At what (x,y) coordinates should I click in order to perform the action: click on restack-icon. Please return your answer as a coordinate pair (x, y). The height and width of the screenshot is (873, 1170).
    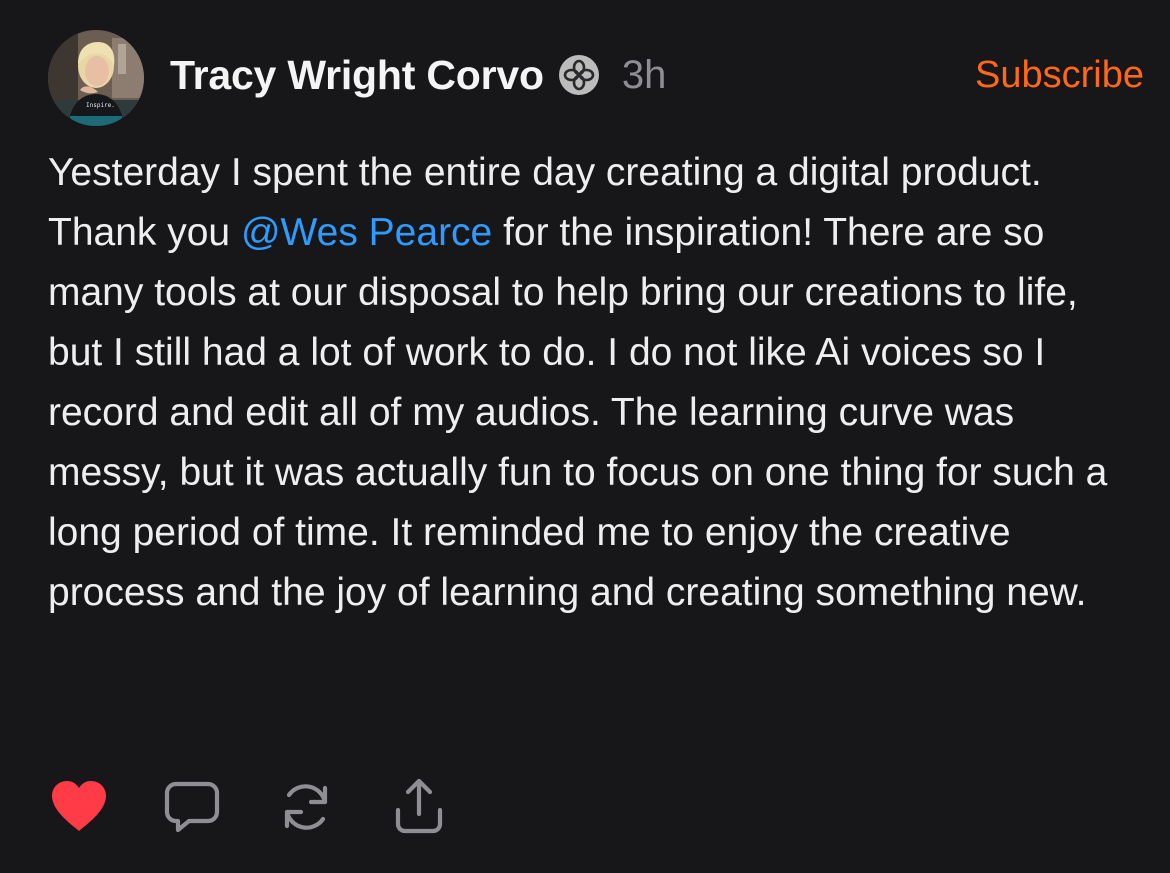
    Looking at the image, I should click on (306, 807).